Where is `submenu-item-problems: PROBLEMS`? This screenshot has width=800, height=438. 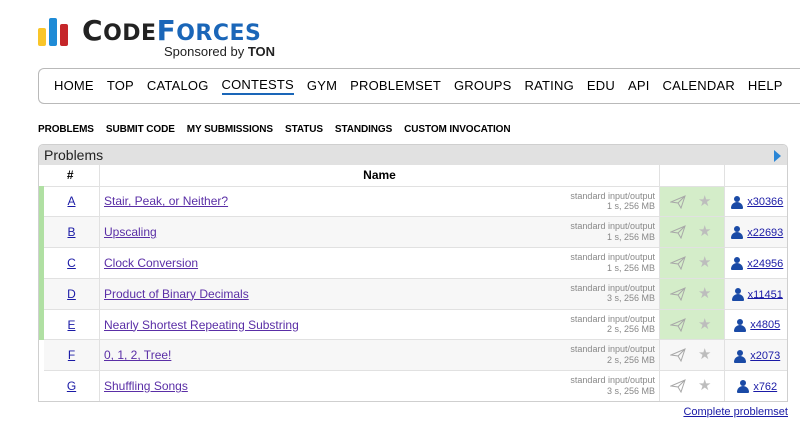
submenu-item-problems: PROBLEMS is located at coordinates (66, 129).